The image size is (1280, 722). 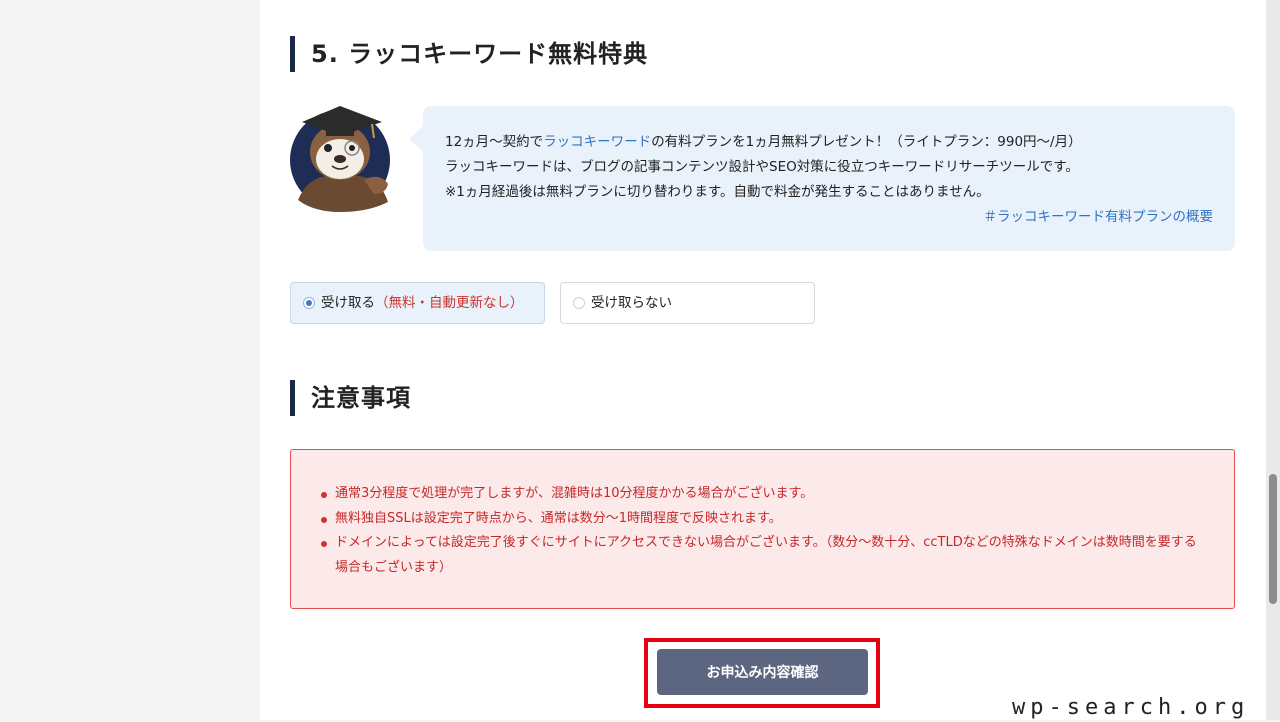 What do you see at coordinates (687, 303) in the screenshot?
I see `decline-option: 受け取らない` at bounding box center [687, 303].